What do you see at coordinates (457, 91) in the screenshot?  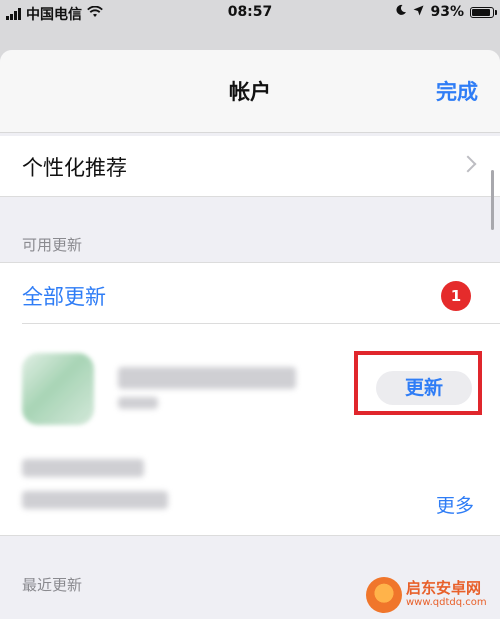 I see `done-button: 完成` at bounding box center [457, 91].